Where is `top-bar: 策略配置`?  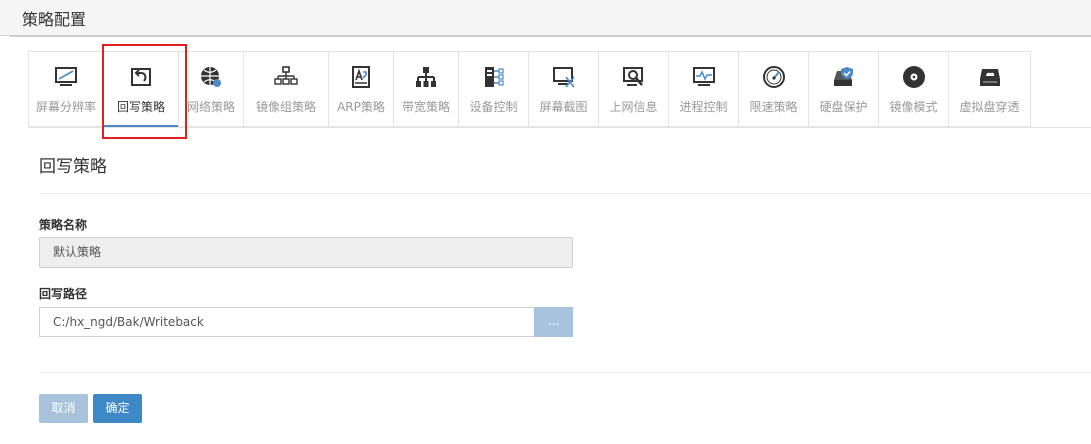 top-bar: 策略配置 is located at coordinates (545, 18).